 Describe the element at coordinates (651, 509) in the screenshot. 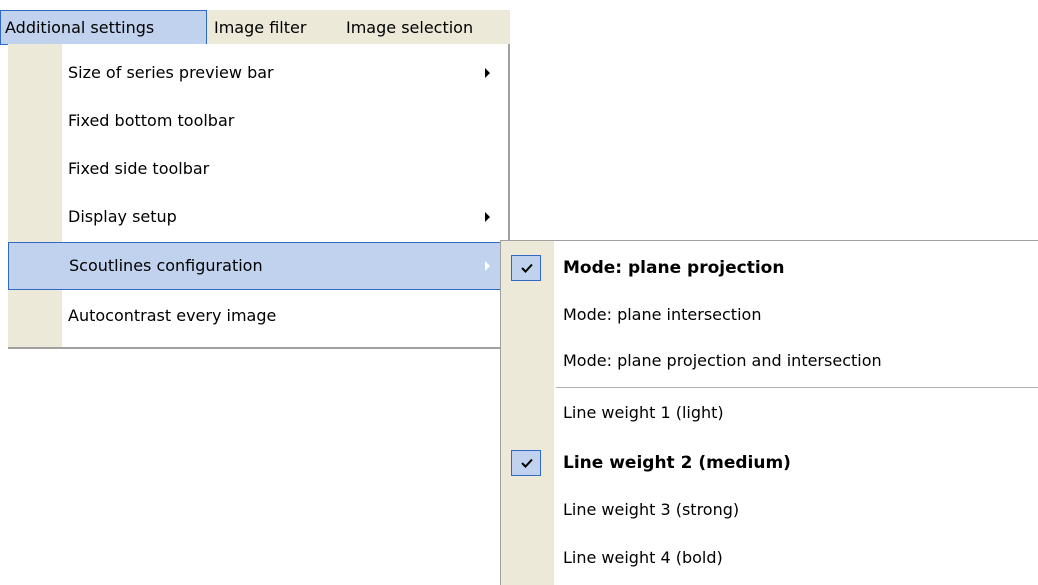

I see `submenu-item-label: Line weight 3 (strong)` at that location.